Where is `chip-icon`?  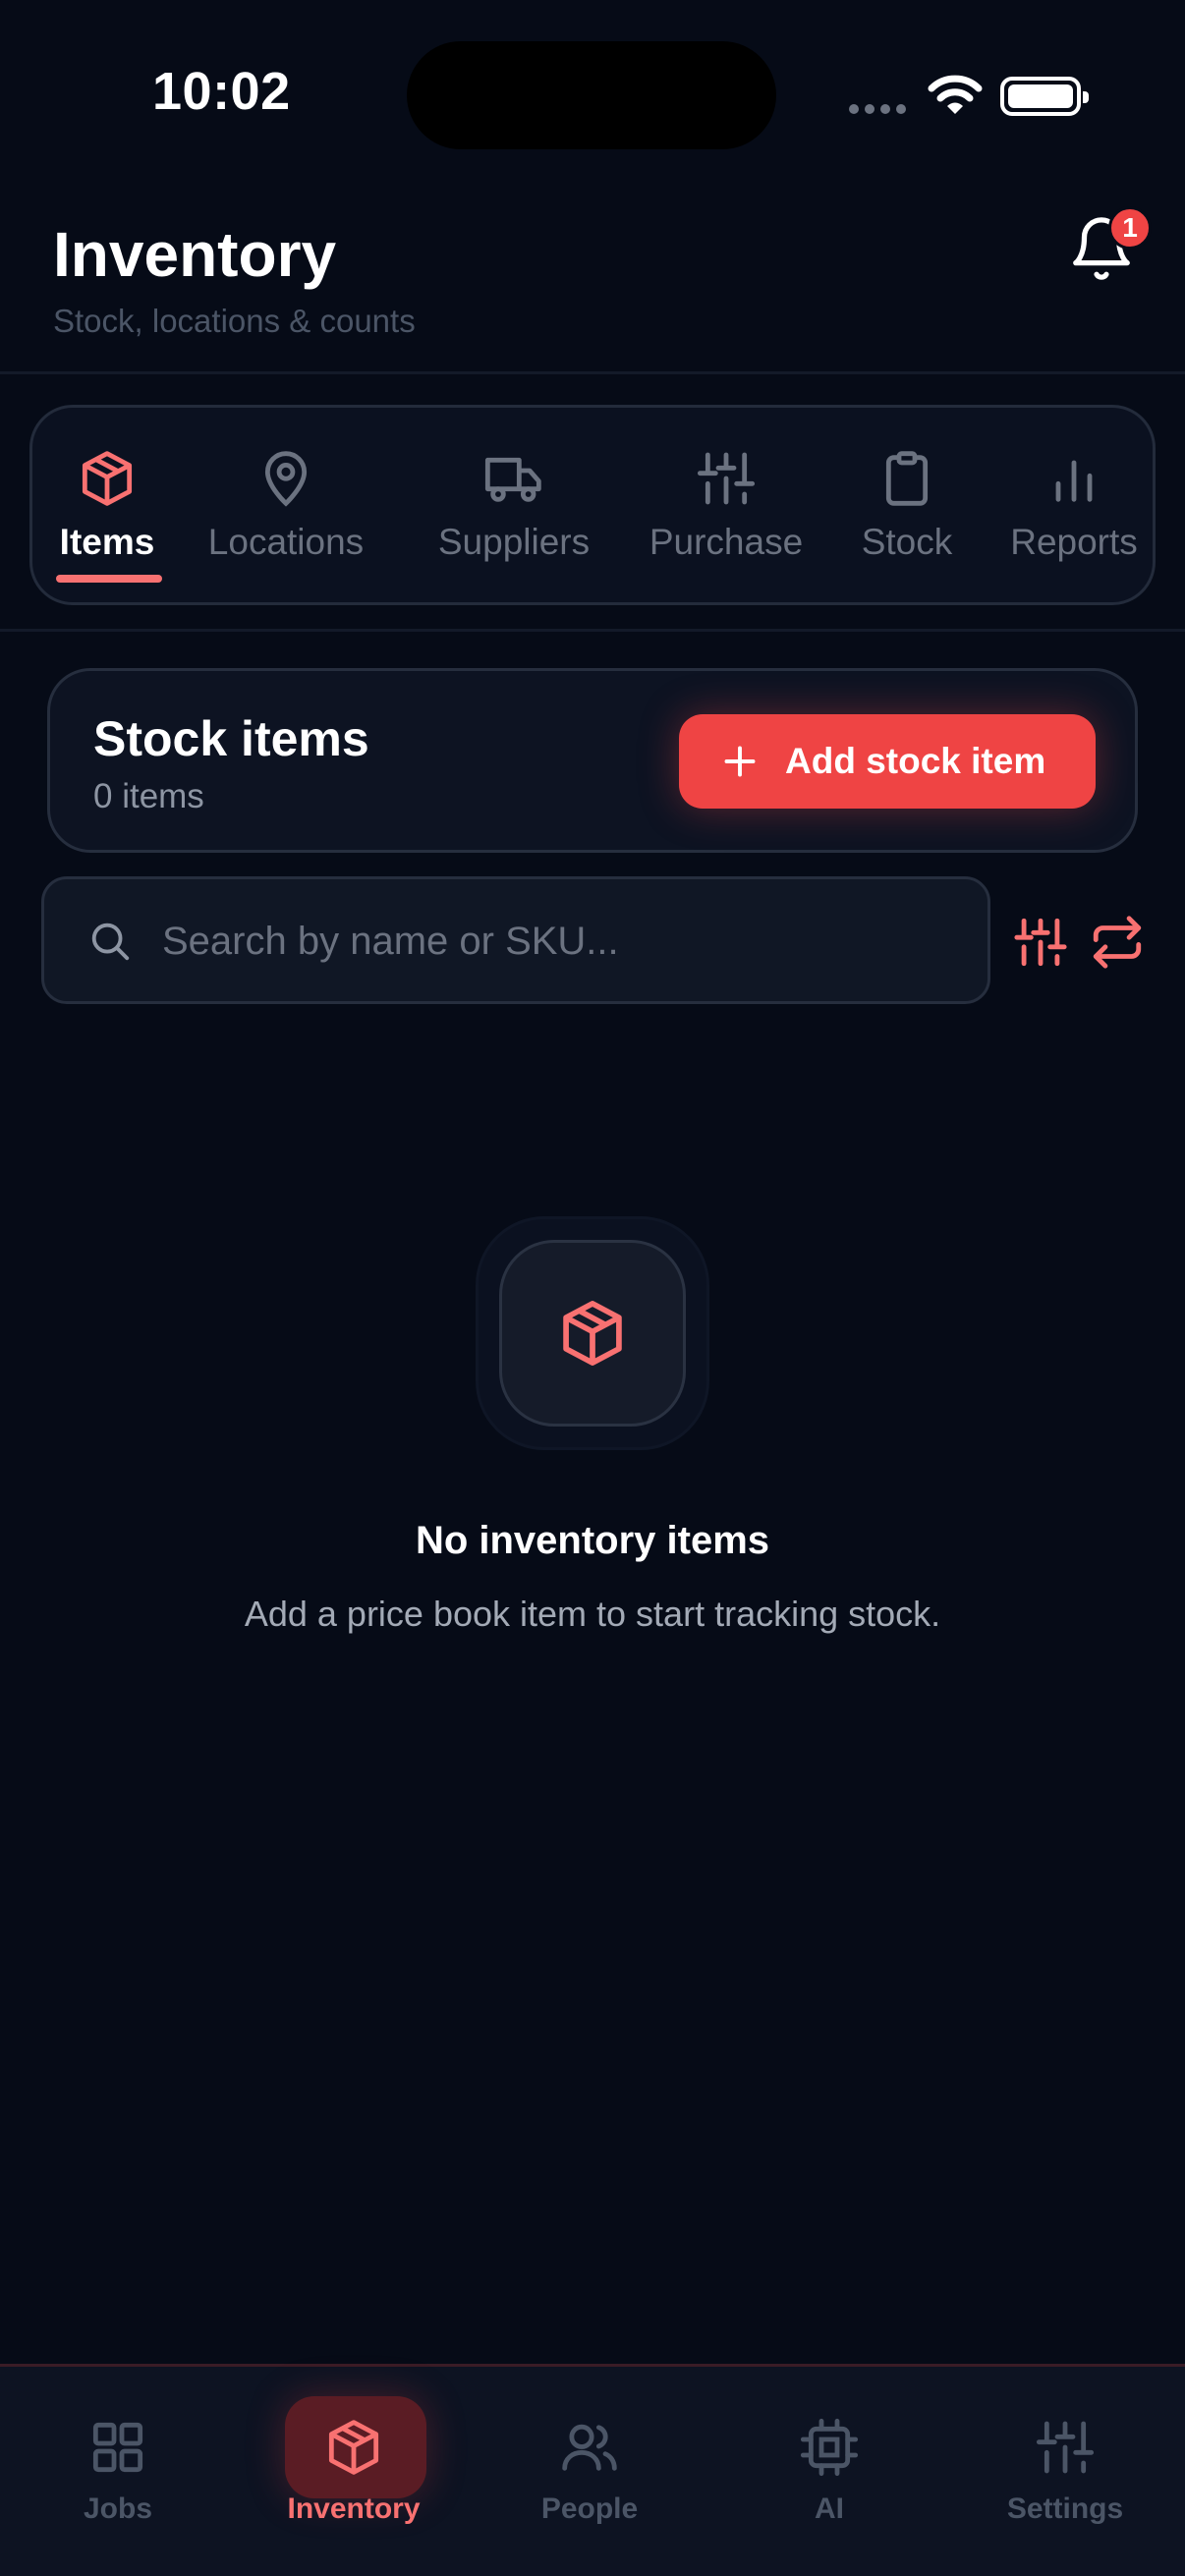 chip-icon is located at coordinates (830, 2447).